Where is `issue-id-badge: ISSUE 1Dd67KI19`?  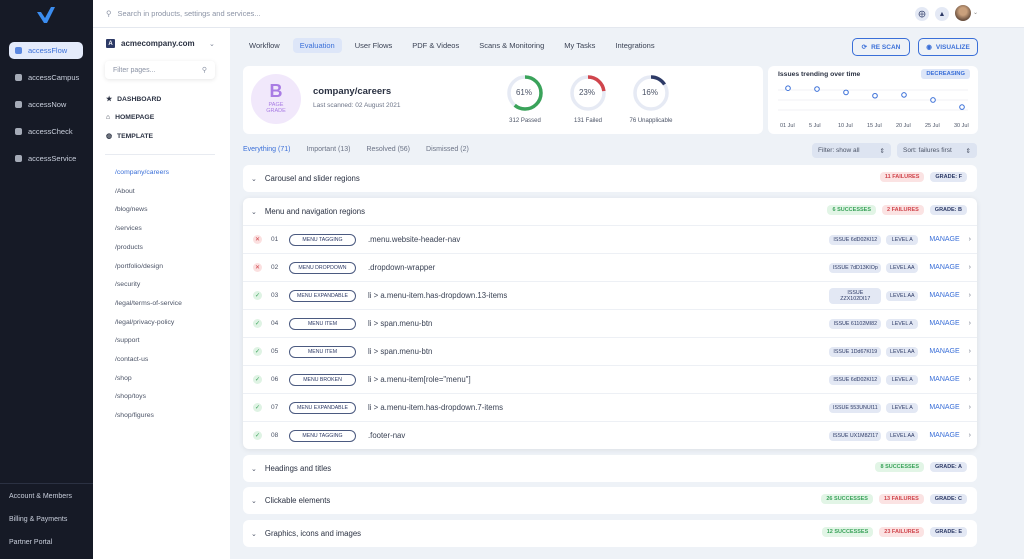 issue-id-badge: ISSUE 1Dd67KI19 is located at coordinates (855, 351).